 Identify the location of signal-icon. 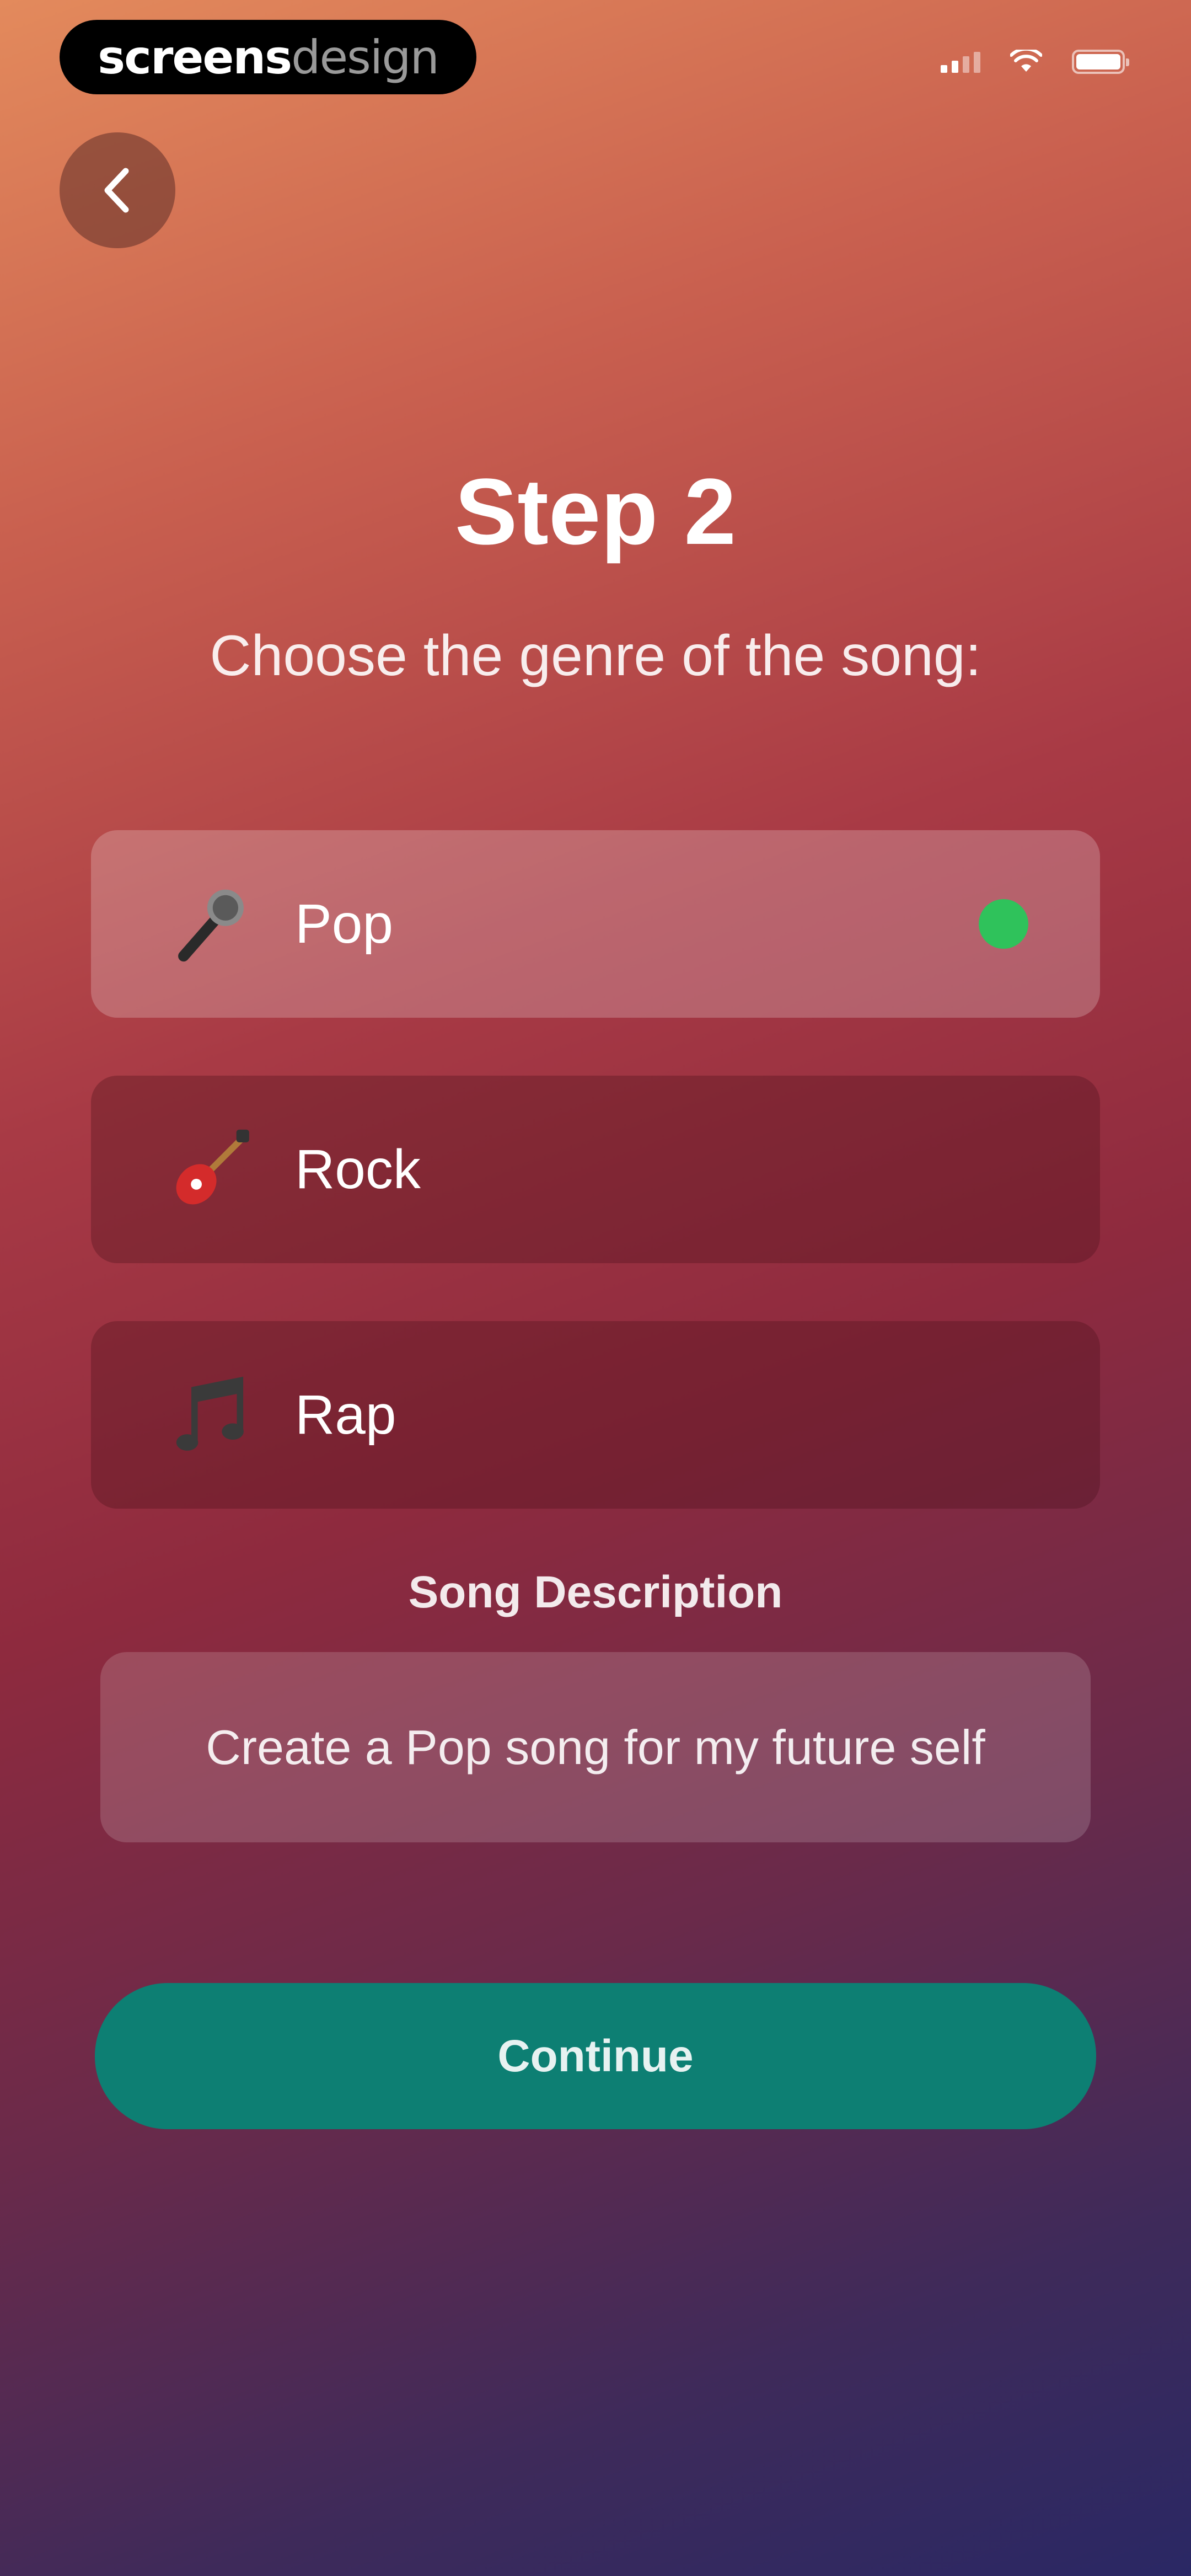
(960, 62).